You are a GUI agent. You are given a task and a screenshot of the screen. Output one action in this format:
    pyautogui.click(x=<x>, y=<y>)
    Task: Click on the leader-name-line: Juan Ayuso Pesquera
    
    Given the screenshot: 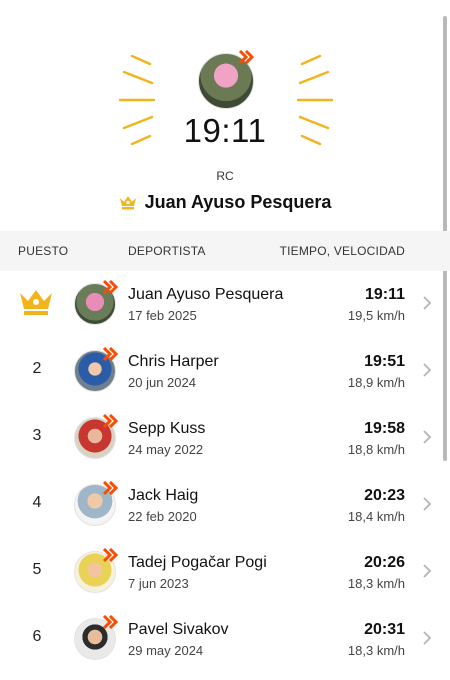 What is the action you would take?
    pyautogui.click(x=225, y=202)
    